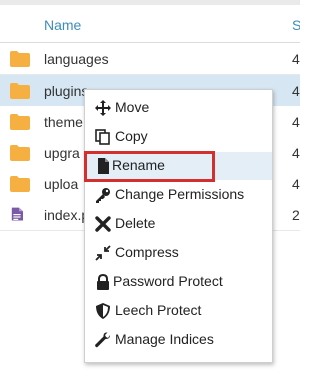  I want to click on x-icon, so click(103, 224).